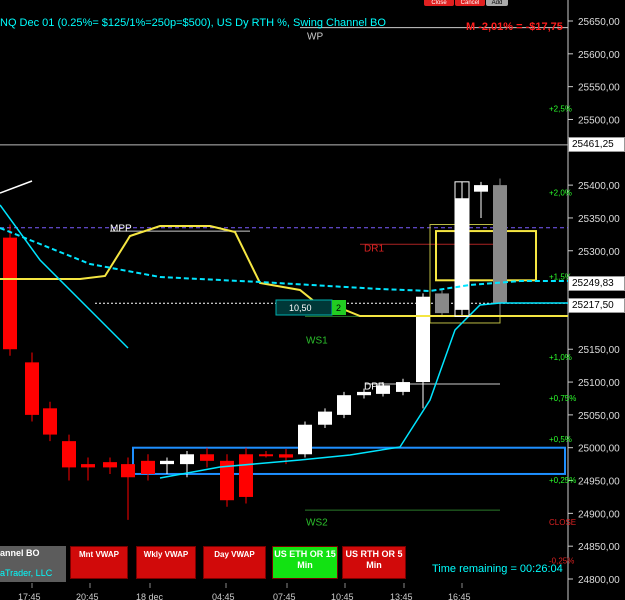 The image size is (625, 600). What do you see at coordinates (599, 219) in the screenshot?
I see `y-tick-label: 25350,00` at bounding box center [599, 219].